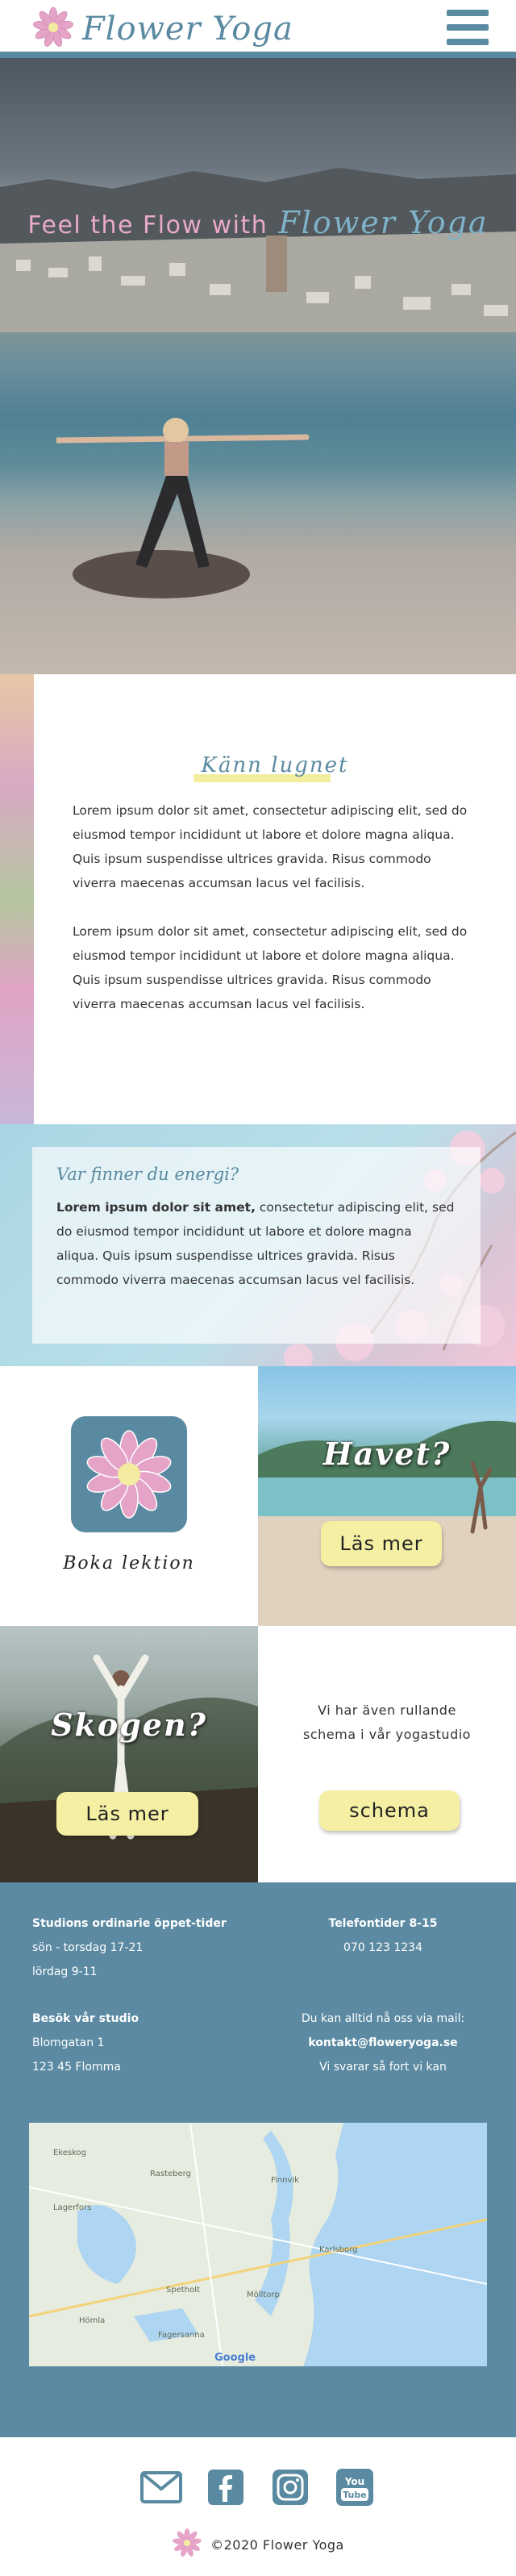 The height and width of the screenshot is (2576, 516). I want to click on intro-heading: Känn lugnet, so click(275, 767).